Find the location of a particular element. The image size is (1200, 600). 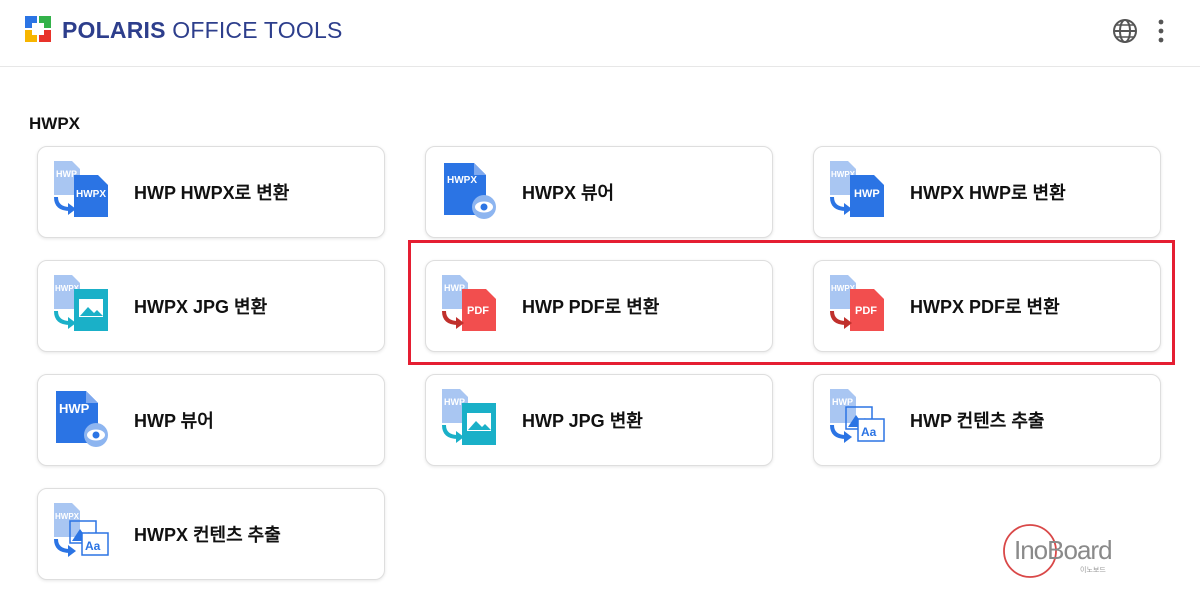

tool-card-hwp-to-hwpx: HWP HWPX HWP HWPX로 변환 is located at coordinates (211, 192).